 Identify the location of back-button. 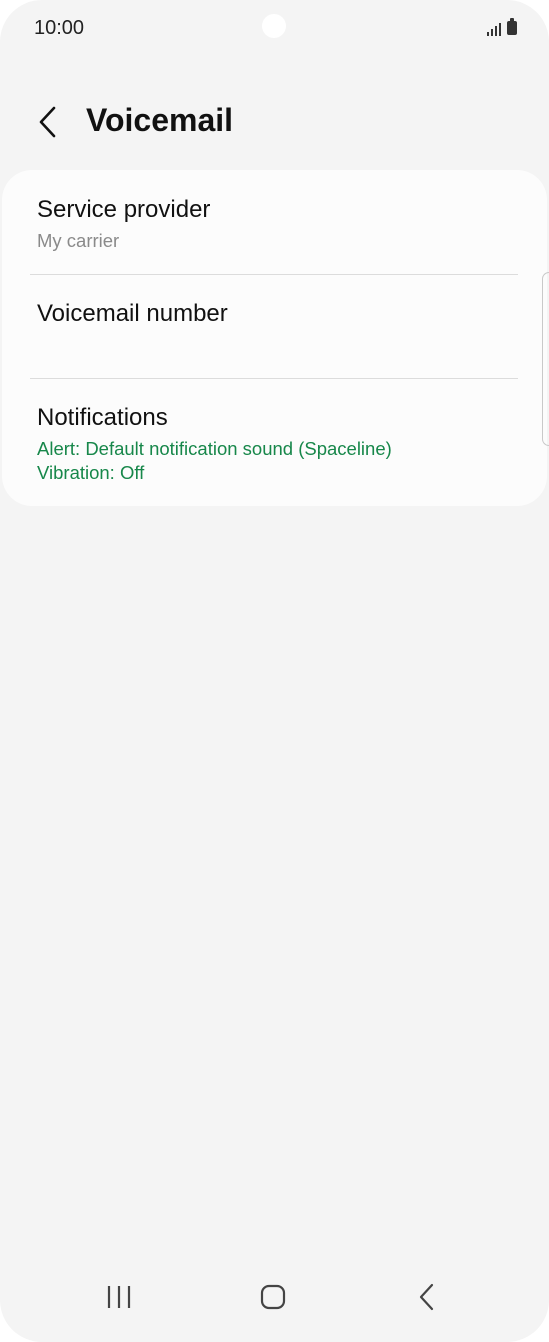
(48, 122).